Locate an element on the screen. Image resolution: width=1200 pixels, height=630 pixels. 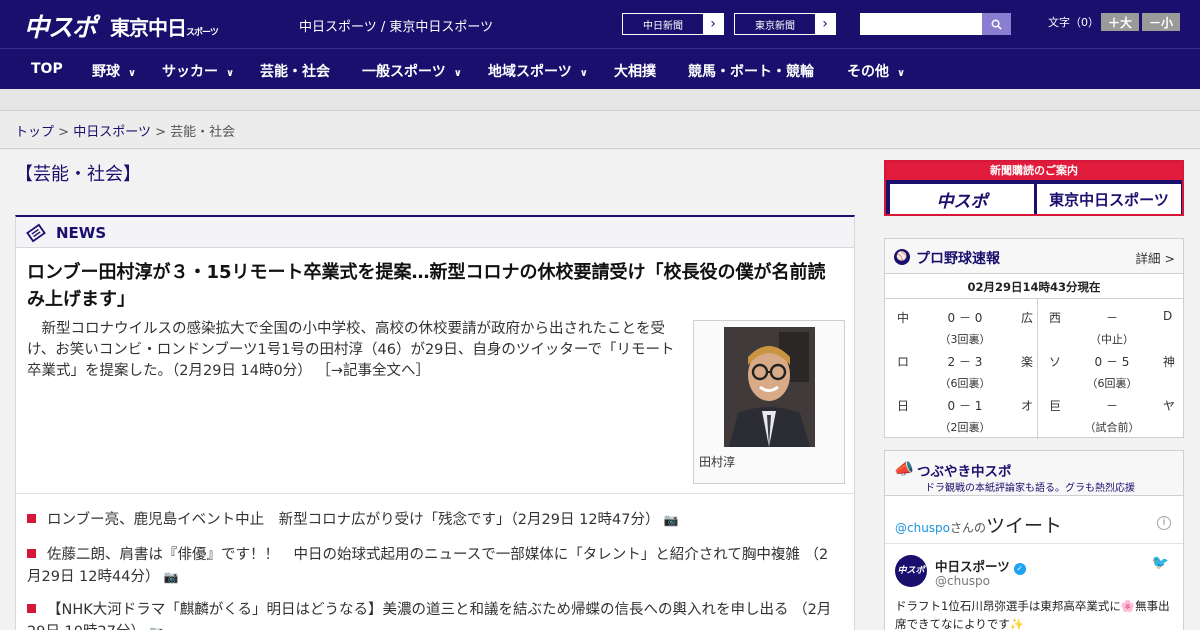
nav-label: TOP is located at coordinates (47, 69).